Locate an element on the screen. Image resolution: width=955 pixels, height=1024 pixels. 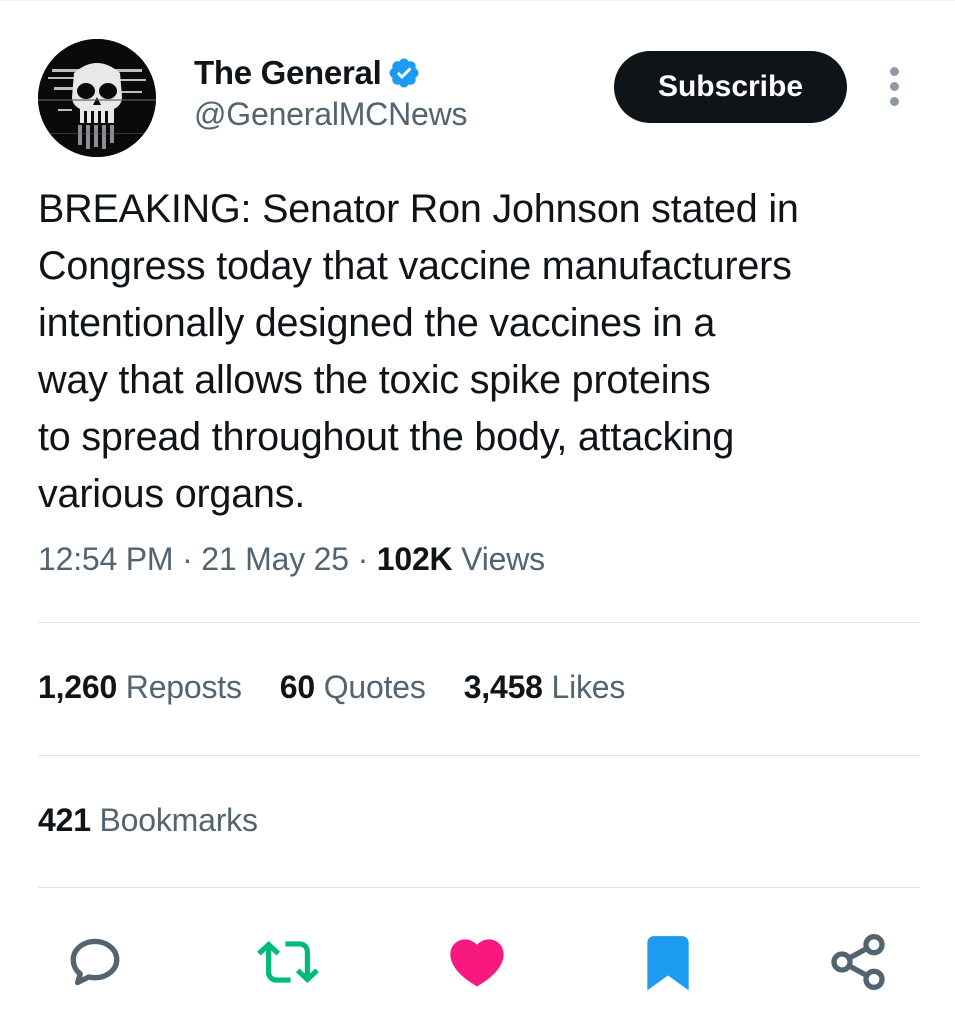
reposts-stat: 1,260 Reposts is located at coordinates (140, 687).